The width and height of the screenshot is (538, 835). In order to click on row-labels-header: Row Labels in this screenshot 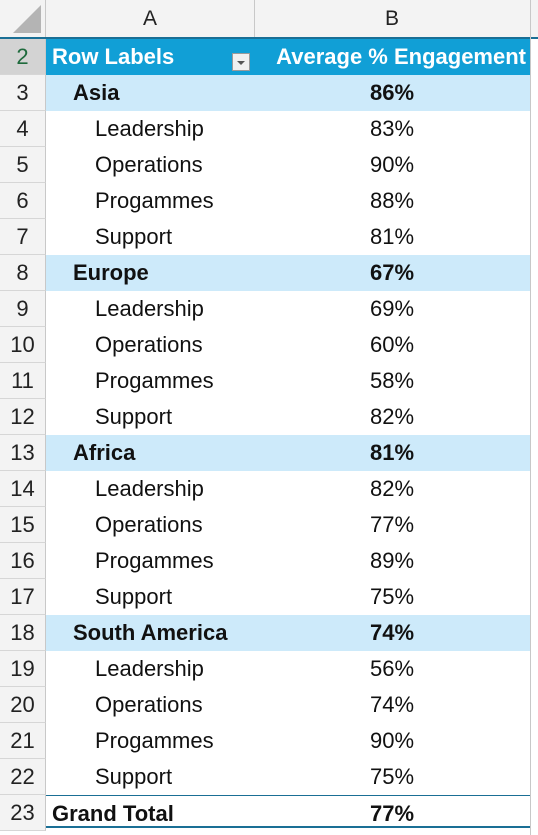, I will do `click(113, 56)`.